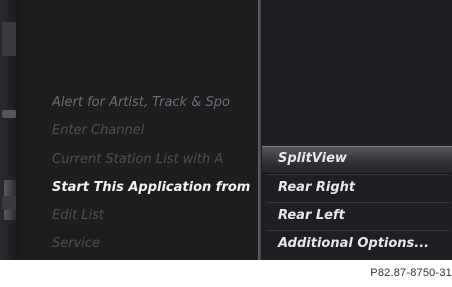 The image size is (452, 287). I want to click on faded-menu-item, so click(112, 73).